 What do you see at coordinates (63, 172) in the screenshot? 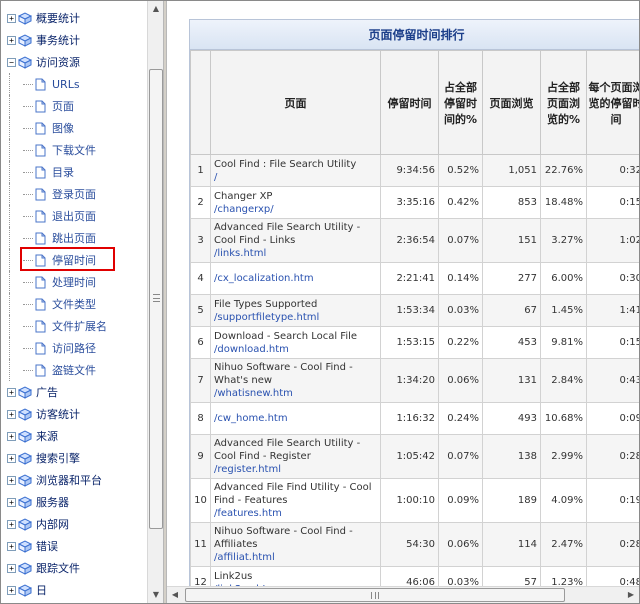
I see `tree-leaf-label: 目录` at bounding box center [63, 172].